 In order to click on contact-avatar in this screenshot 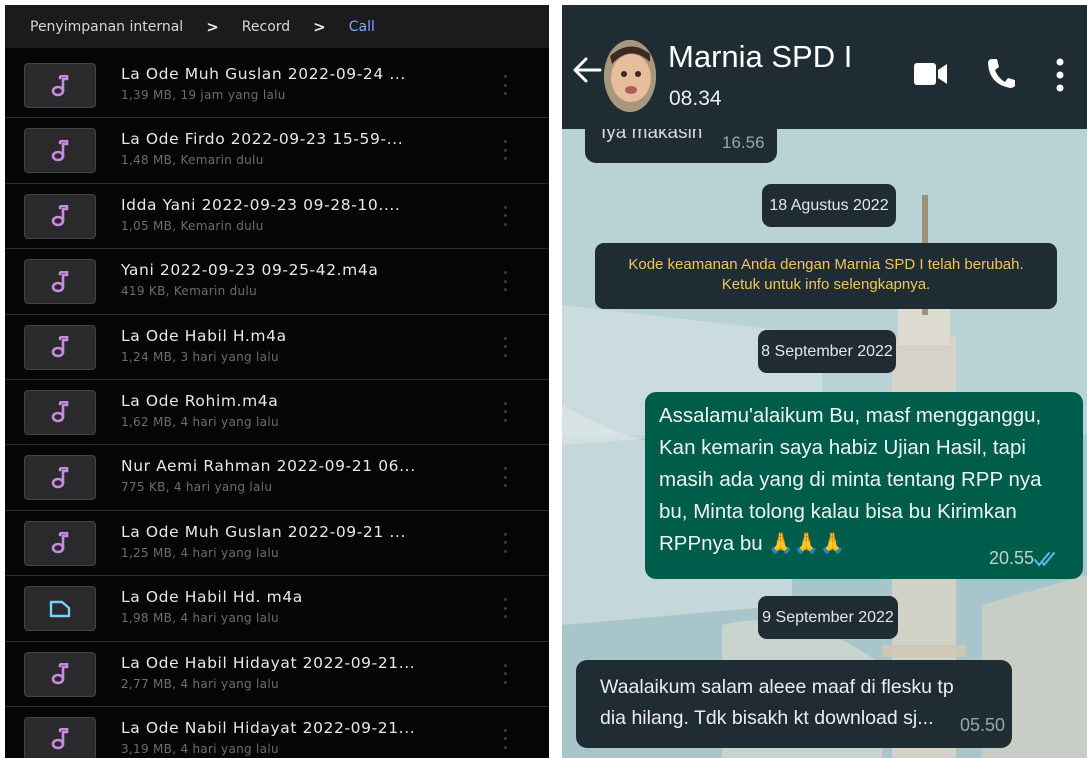, I will do `click(630, 76)`.